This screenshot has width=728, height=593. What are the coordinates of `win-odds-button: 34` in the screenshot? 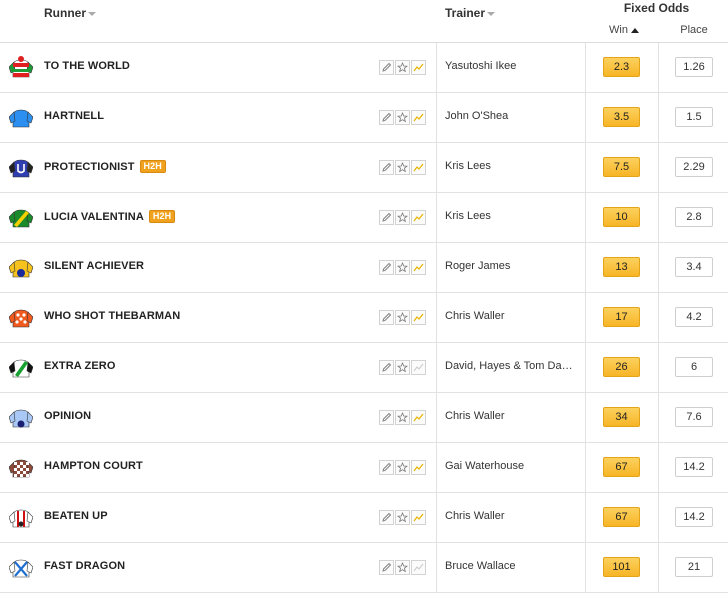 It's located at (621, 417).